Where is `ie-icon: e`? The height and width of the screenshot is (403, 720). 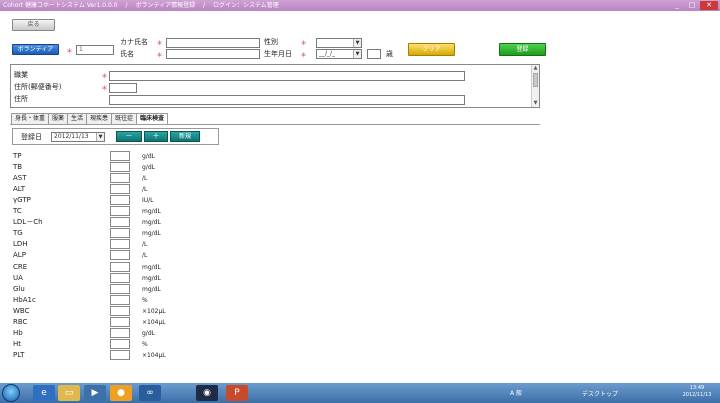 ie-icon: e is located at coordinates (44, 393).